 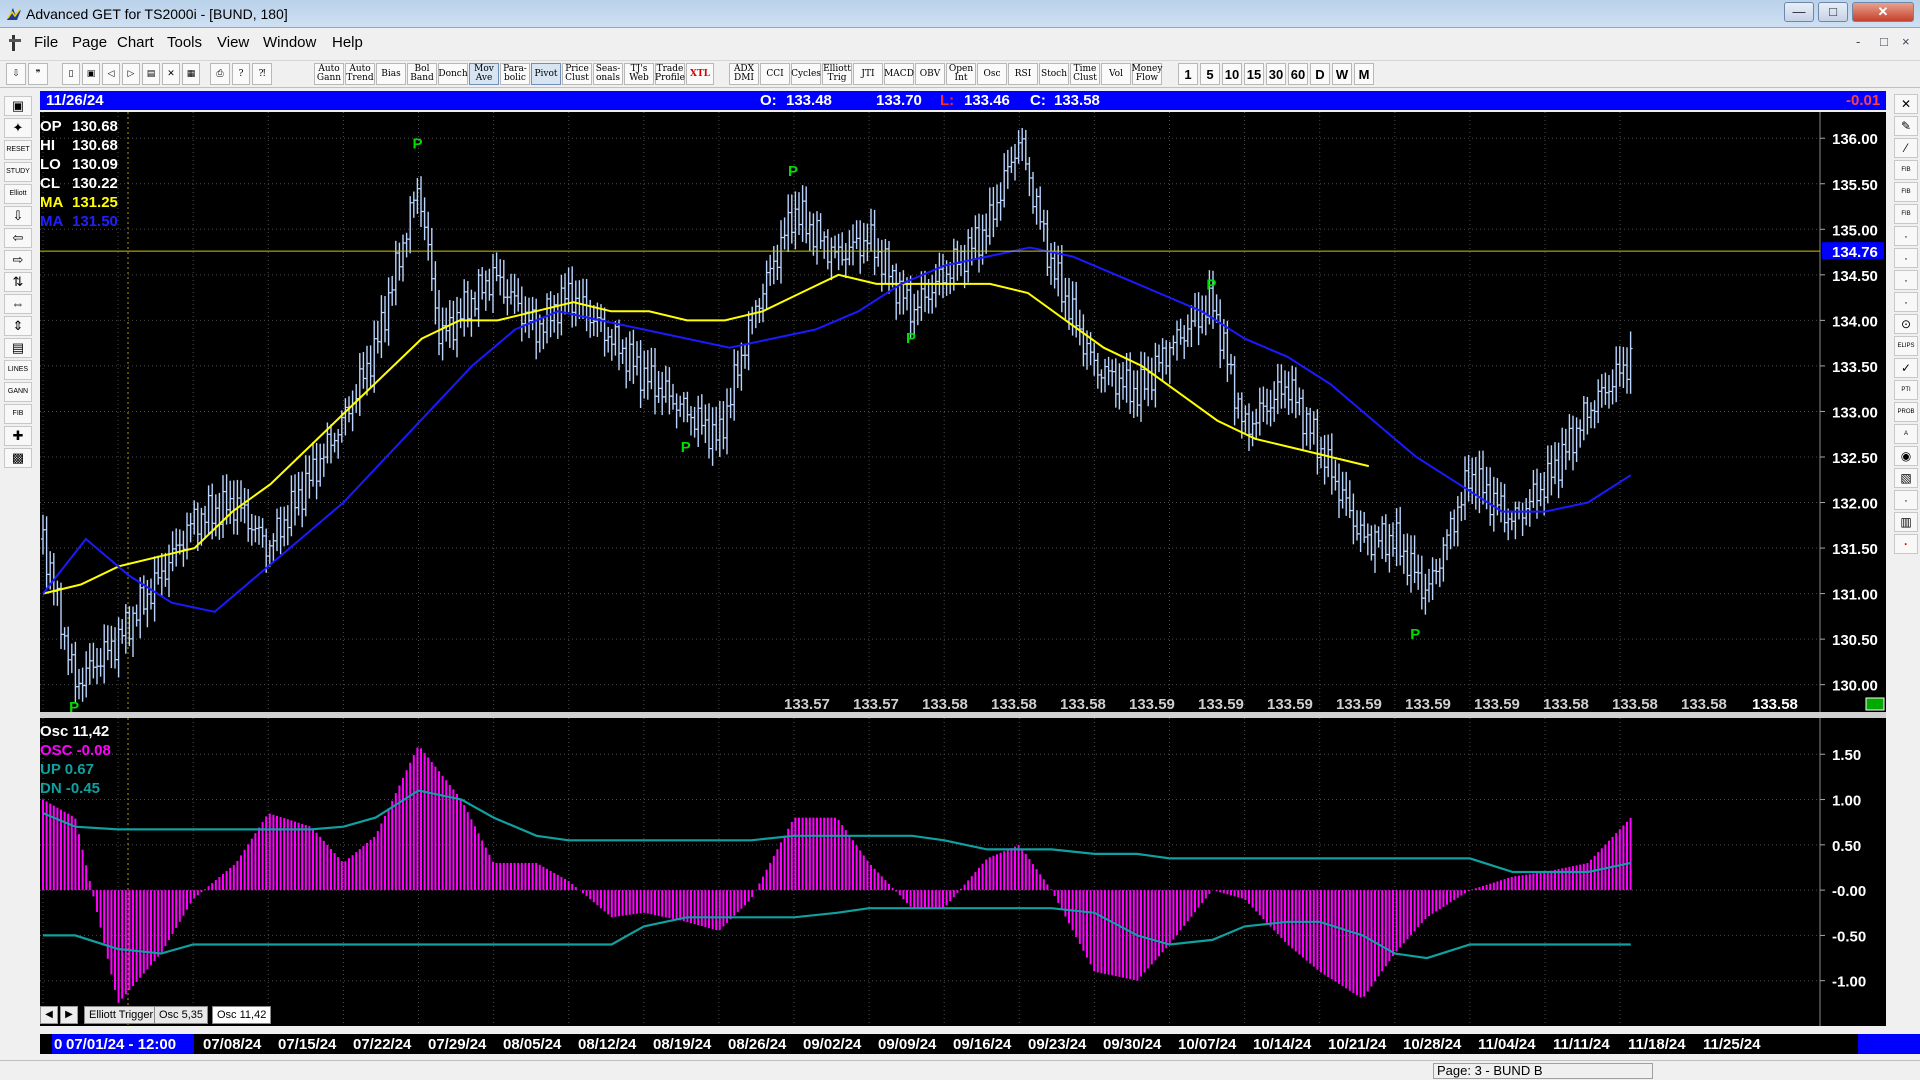 What do you see at coordinates (1889, 1044) in the screenshot?
I see `date-end-highlight` at bounding box center [1889, 1044].